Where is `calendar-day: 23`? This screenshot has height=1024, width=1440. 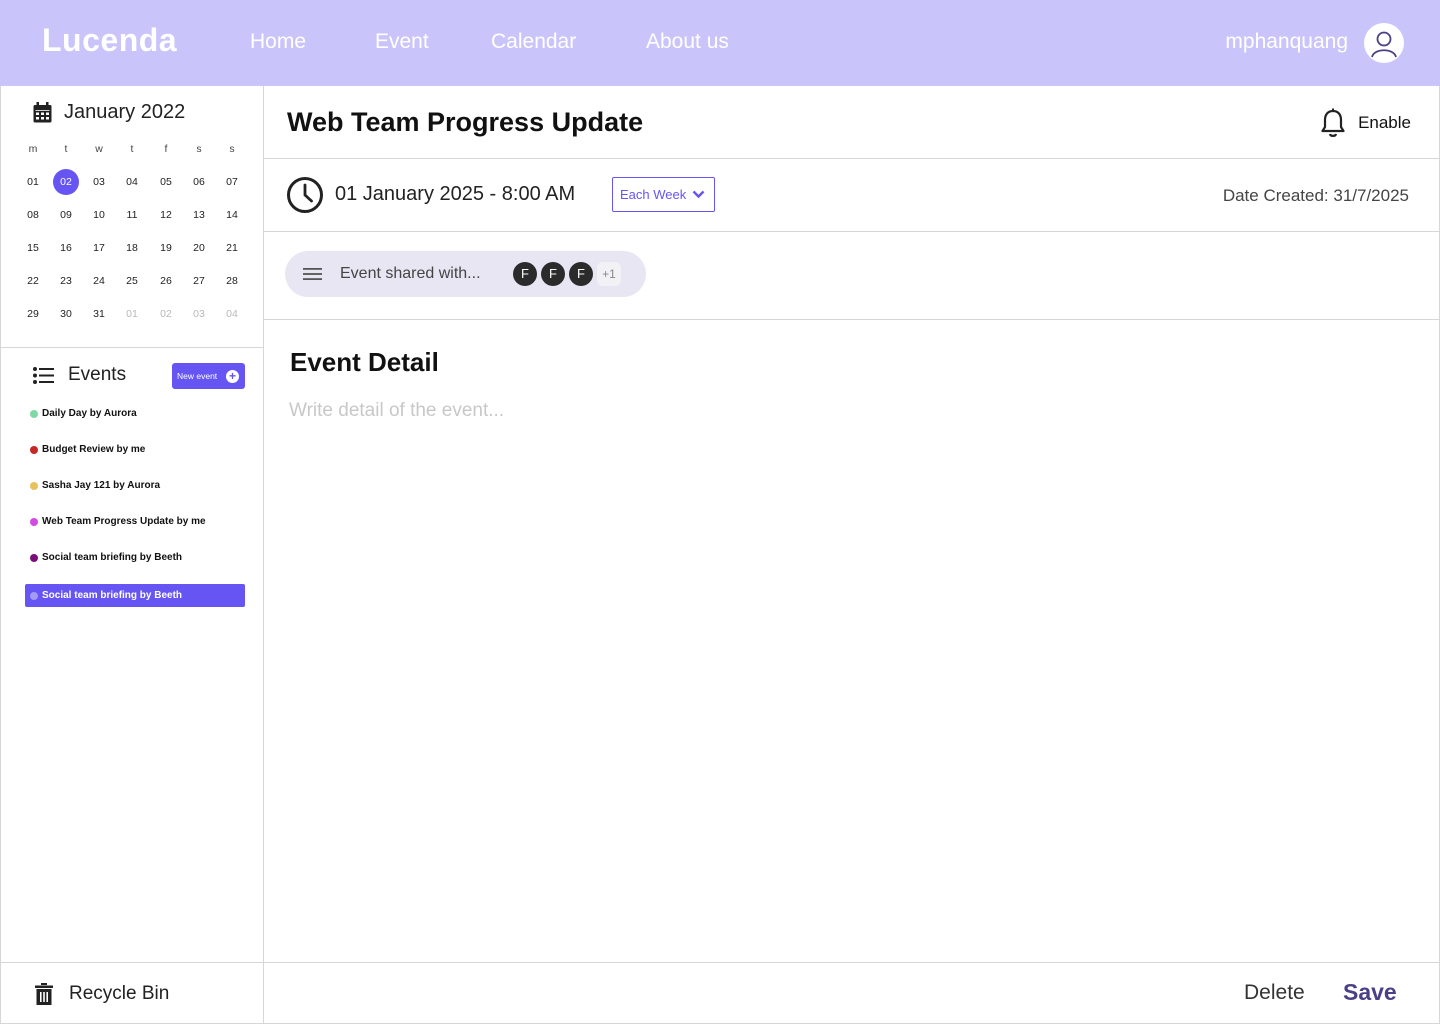 calendar-day: 23 is located at coordinates (66, 281).